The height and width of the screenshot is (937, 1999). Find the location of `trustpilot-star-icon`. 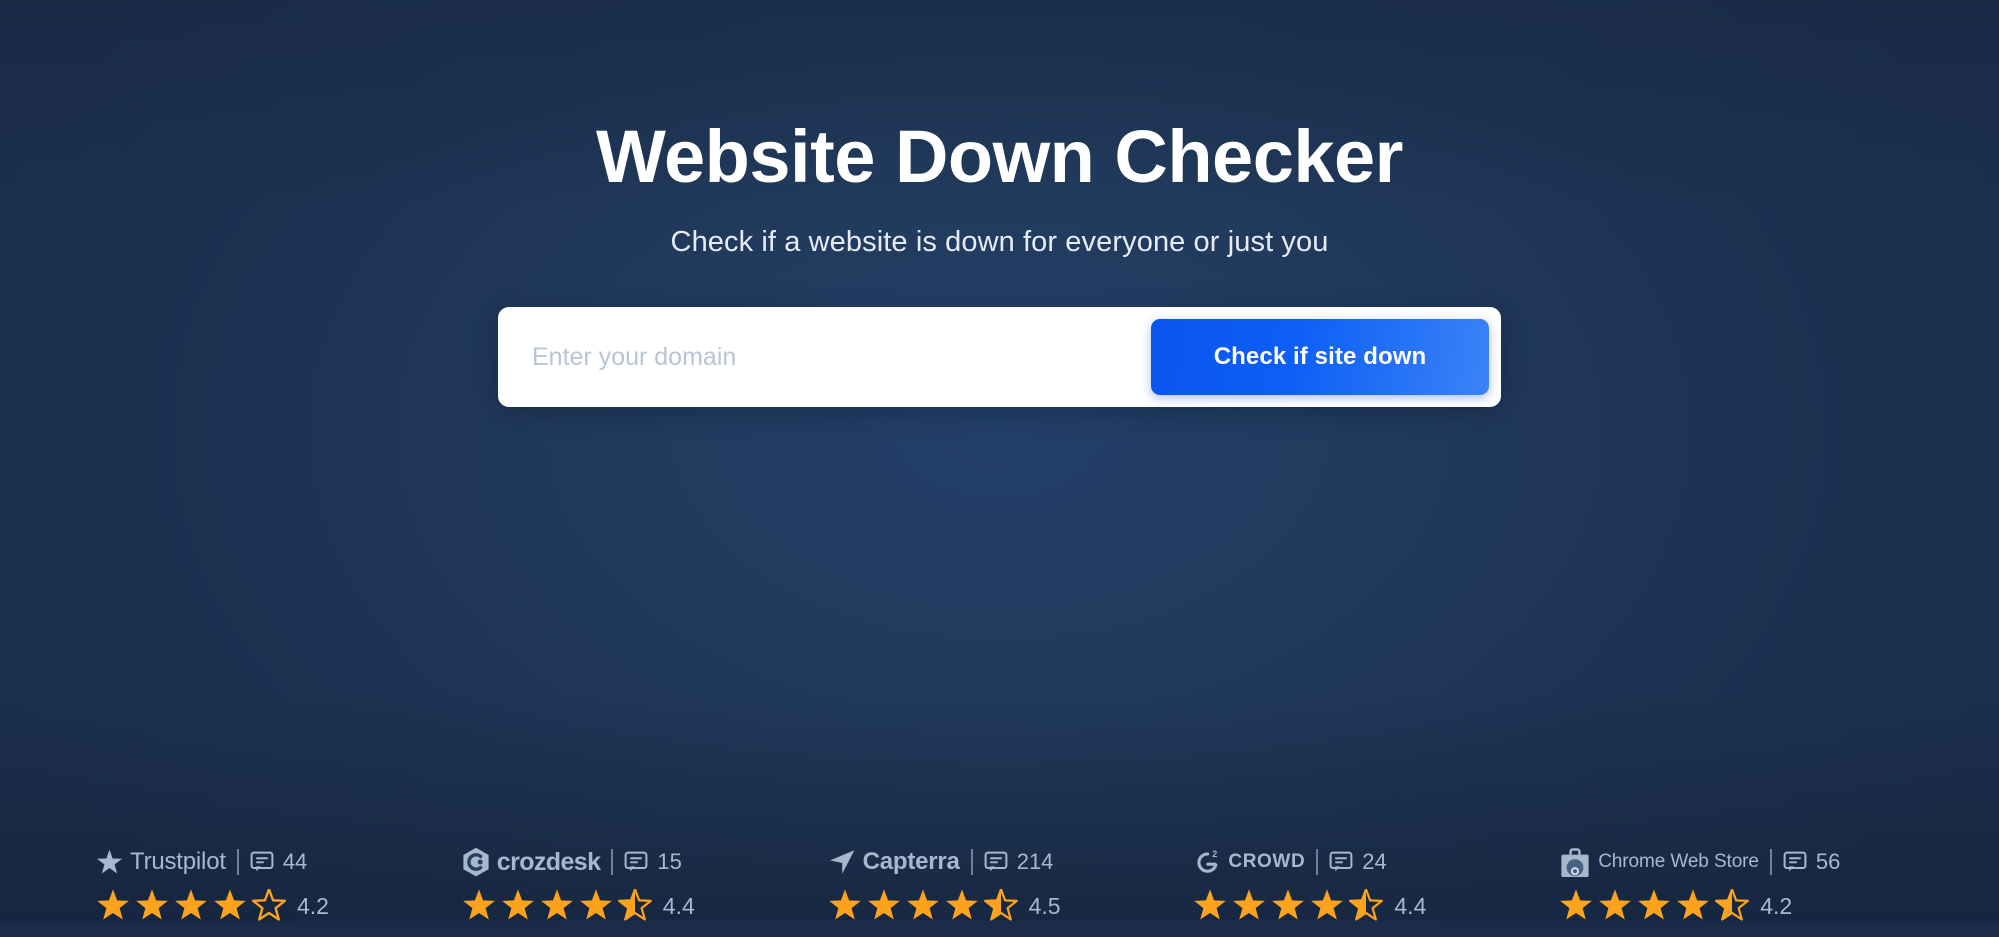

trustpilot-star-icon is located at coordinates (109, 862).